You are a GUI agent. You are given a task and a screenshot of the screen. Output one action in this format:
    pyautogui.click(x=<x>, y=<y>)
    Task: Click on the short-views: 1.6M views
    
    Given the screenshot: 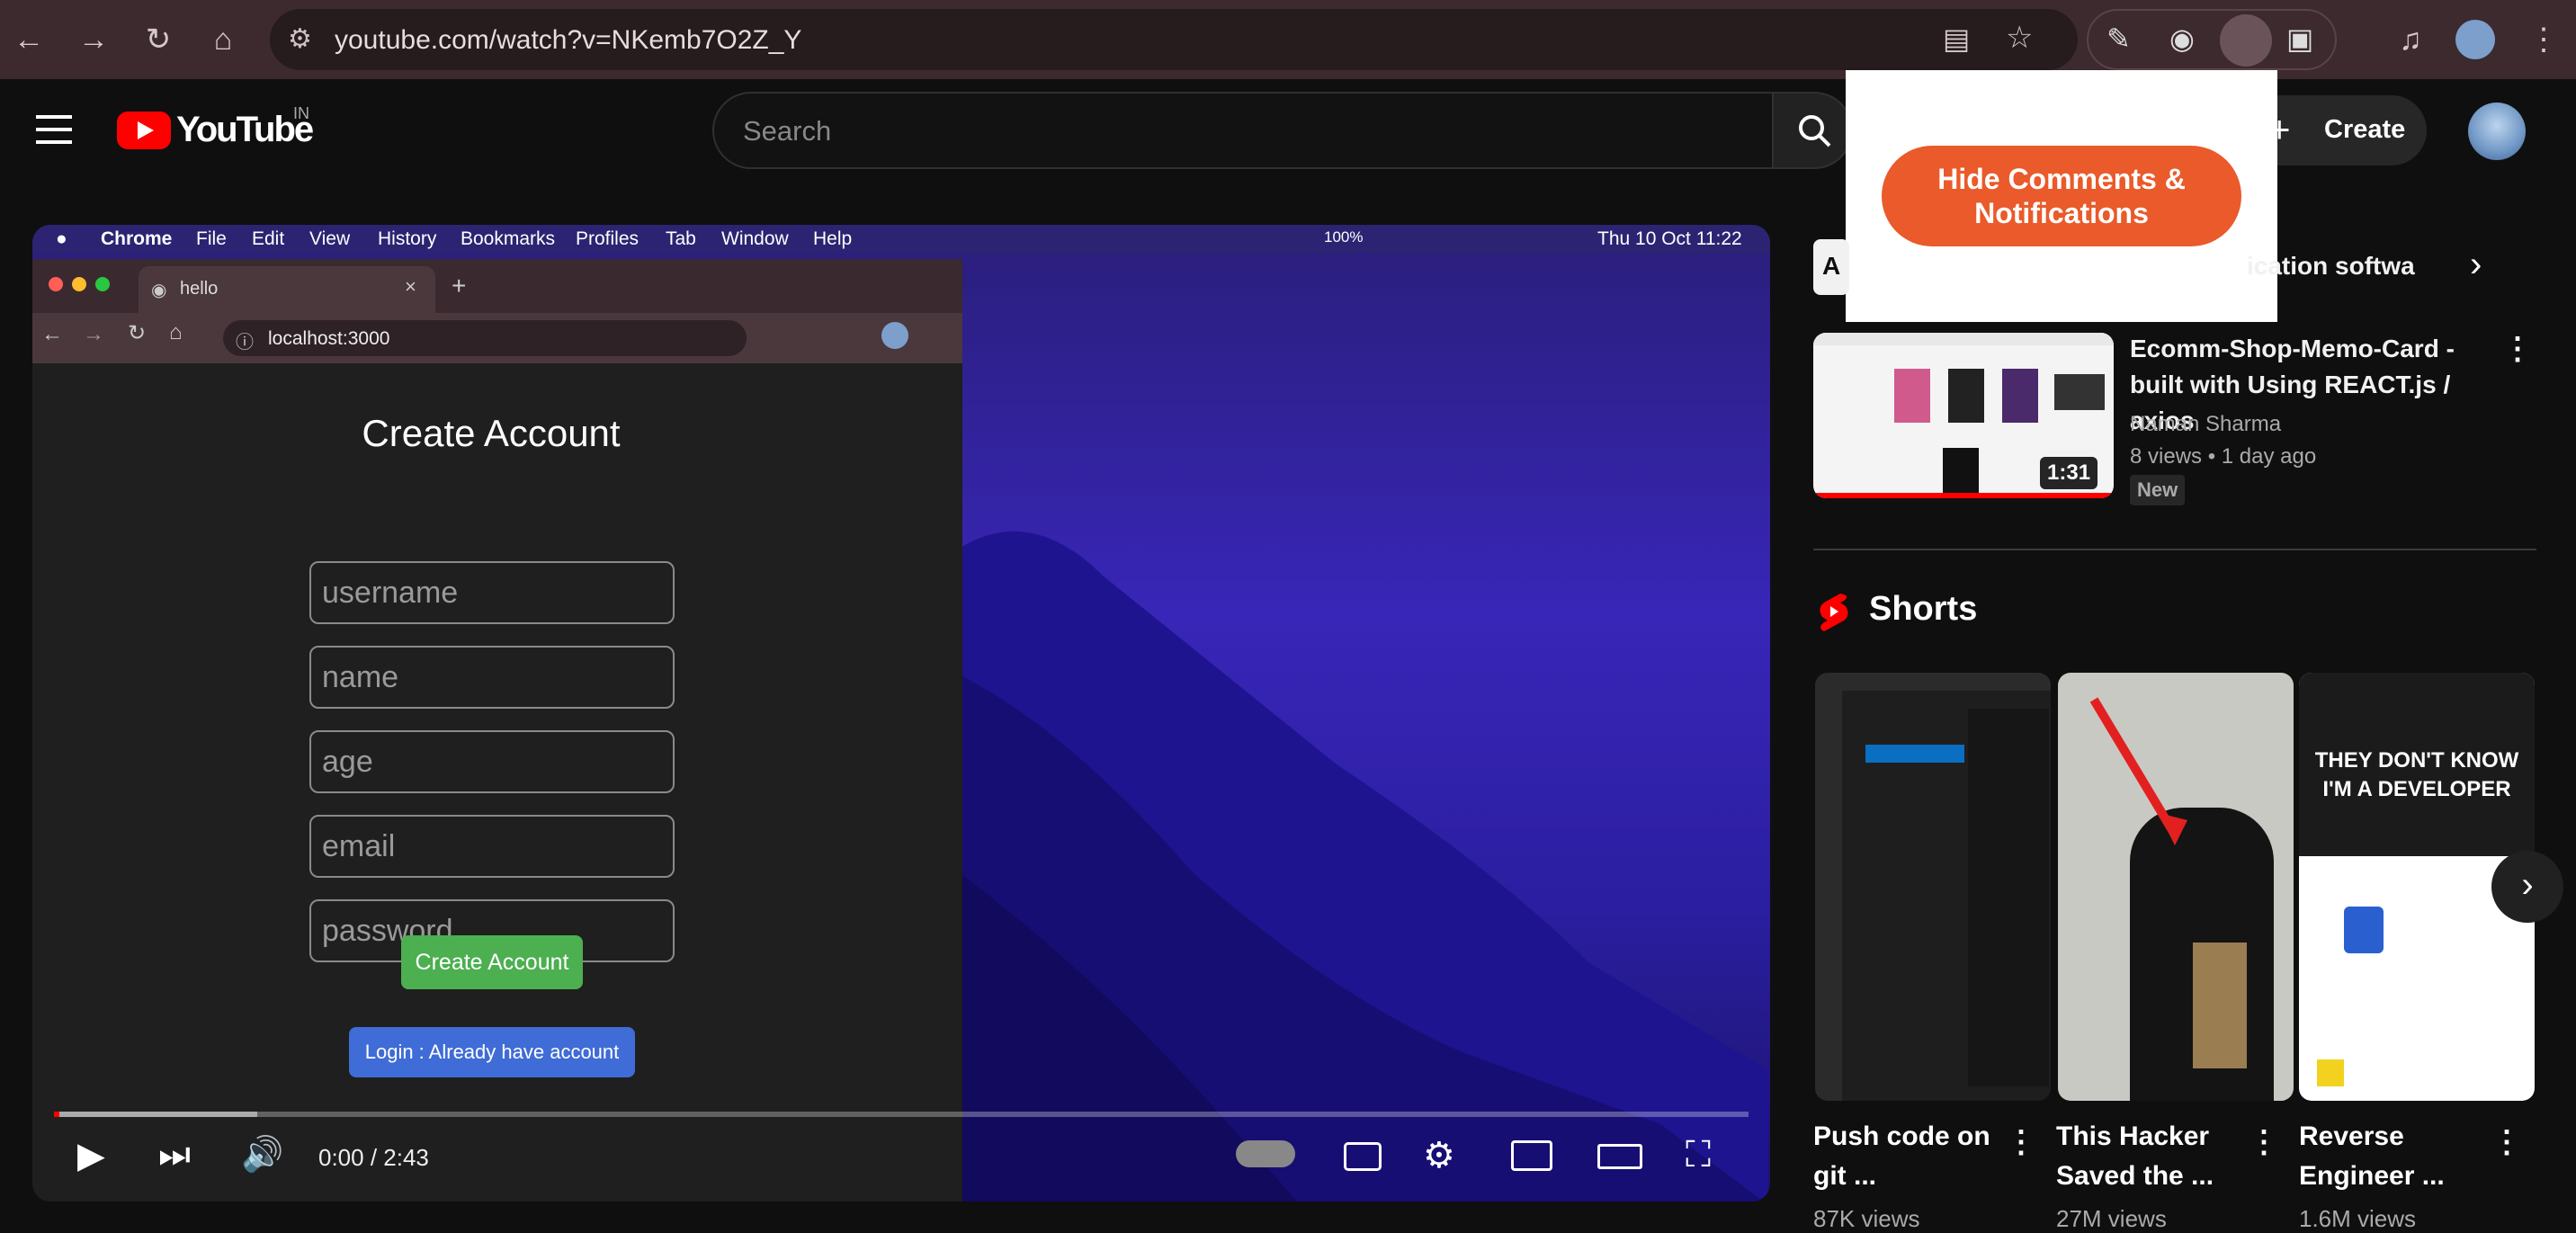 What is the action you would take?
    pyautogui.click(x=2358, y=1219)
    